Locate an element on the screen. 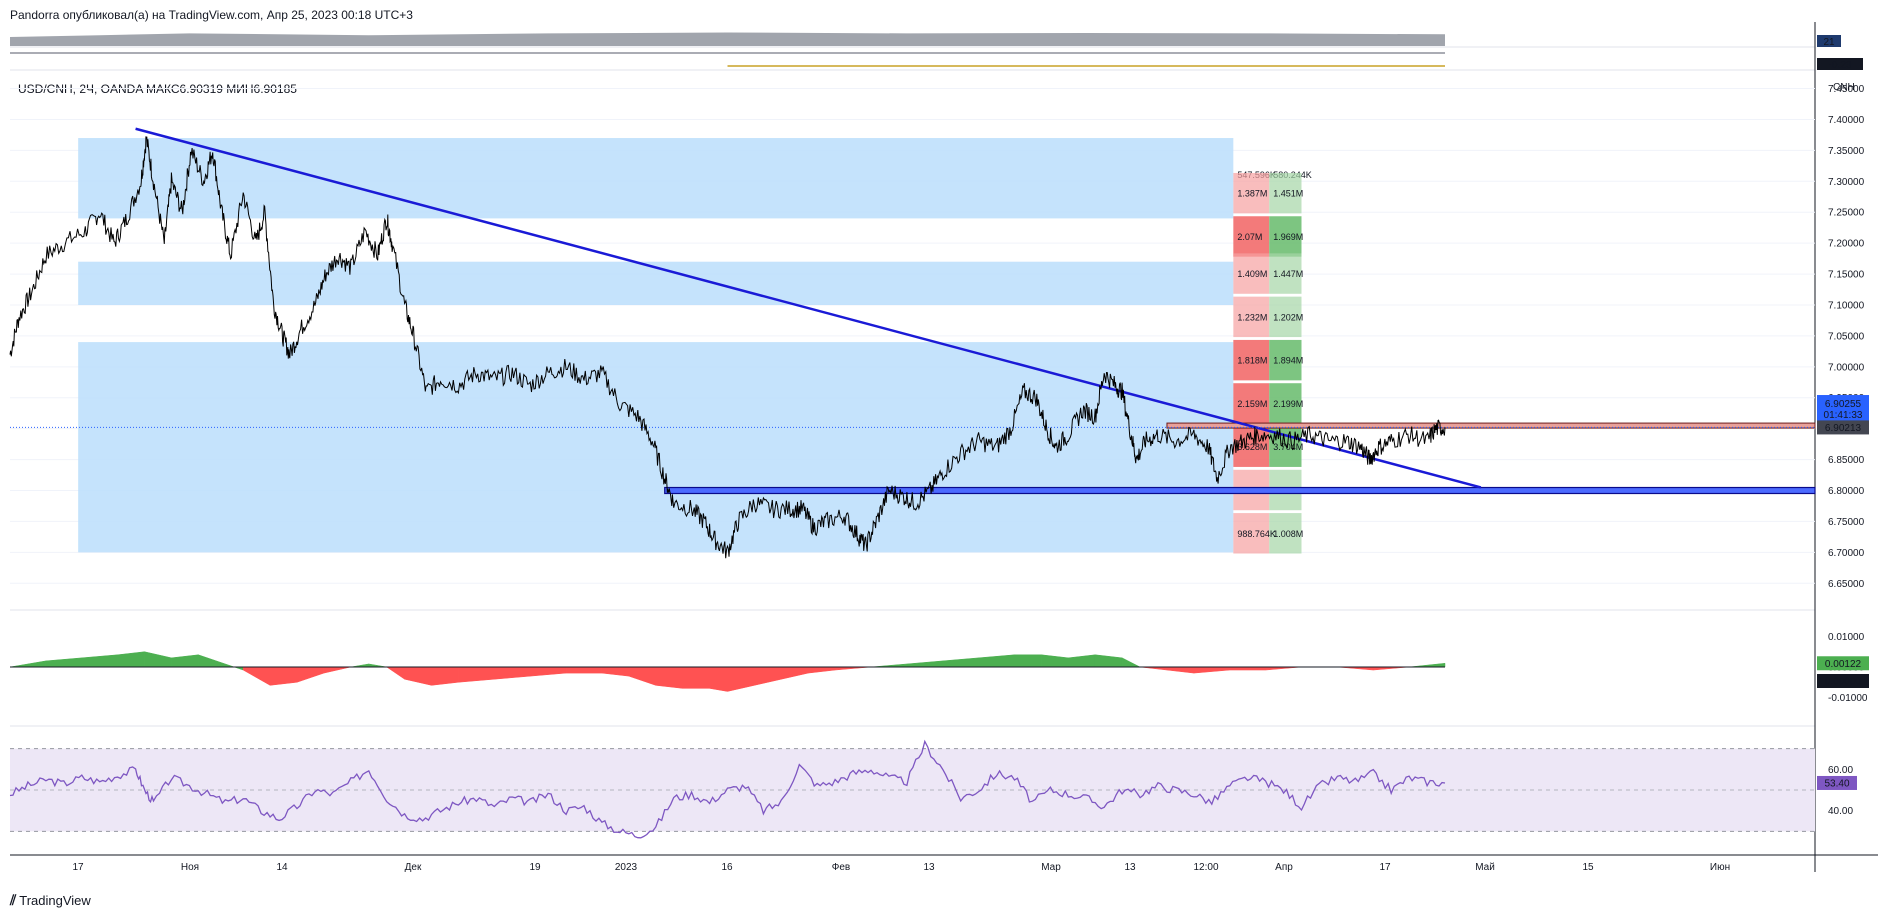 This screenshot has height=917, width=1890. time-axis-tick: 15 is located at coordinates (1588, 867).